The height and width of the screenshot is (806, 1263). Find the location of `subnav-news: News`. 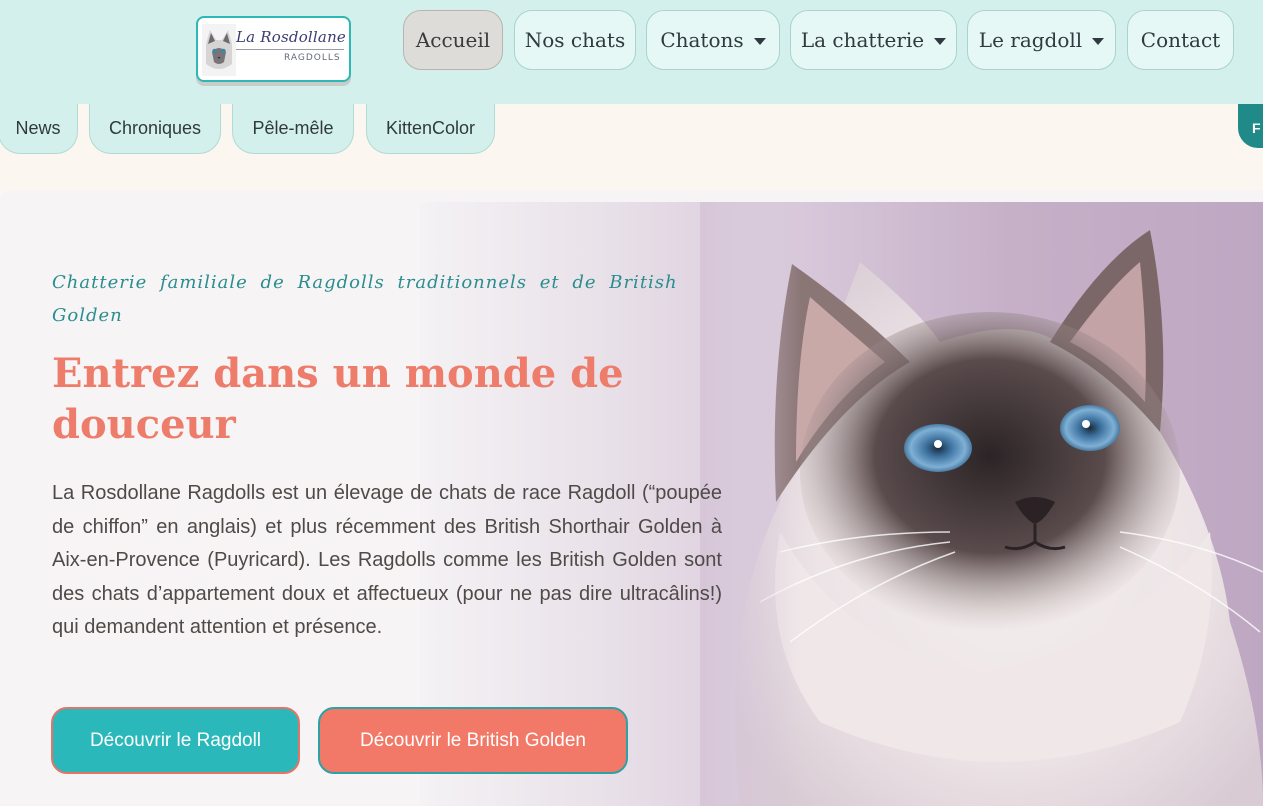

subnav-news: News is located at coordinates (39, 129).